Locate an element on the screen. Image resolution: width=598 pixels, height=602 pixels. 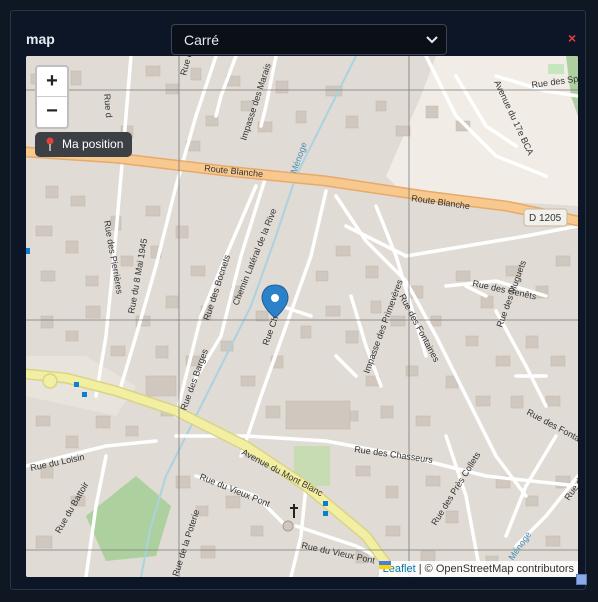
close-button: × is located at coordinates (572, 38).